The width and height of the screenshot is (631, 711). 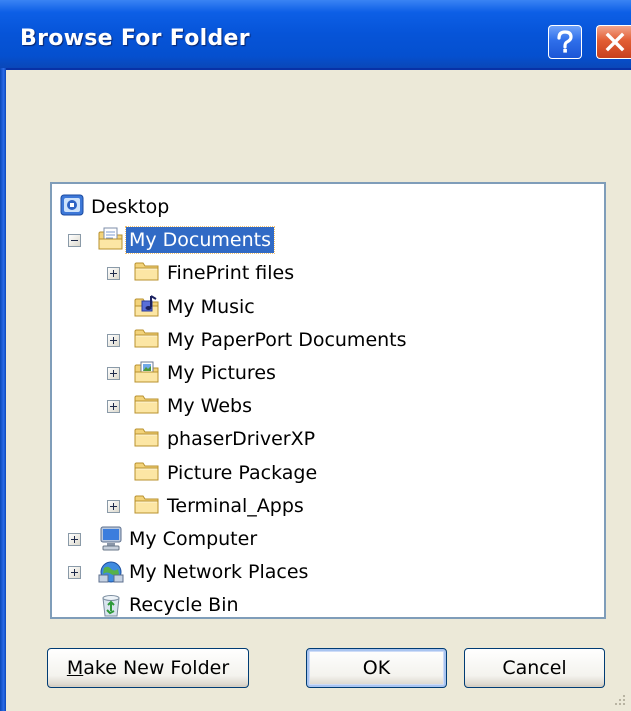 What do you see at coordinates (328, 240) in the screenshot?
I see `tree-item: My Documents` at bounding box center [328, 240].